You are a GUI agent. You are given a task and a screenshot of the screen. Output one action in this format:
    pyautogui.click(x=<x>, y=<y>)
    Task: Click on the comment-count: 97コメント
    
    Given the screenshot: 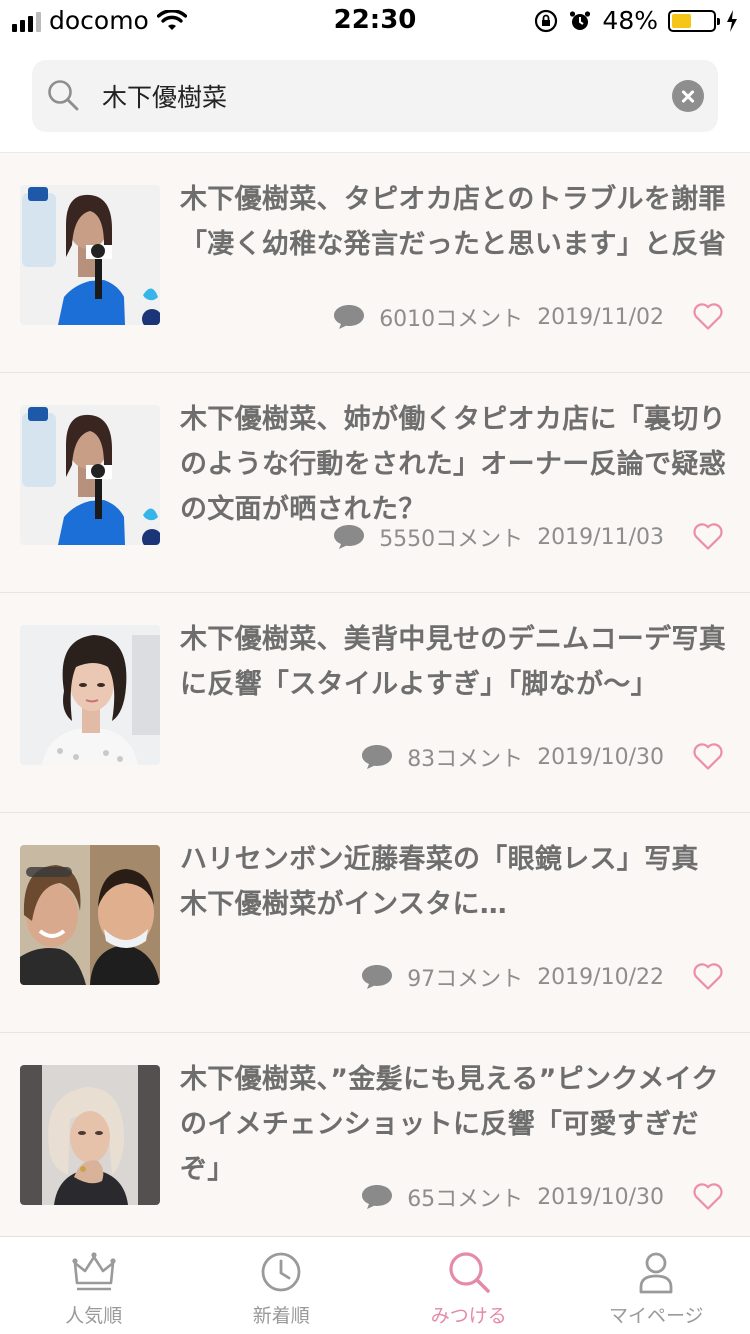 What is the action you would take?
    pyautogui.click(x=465, y=979)
    